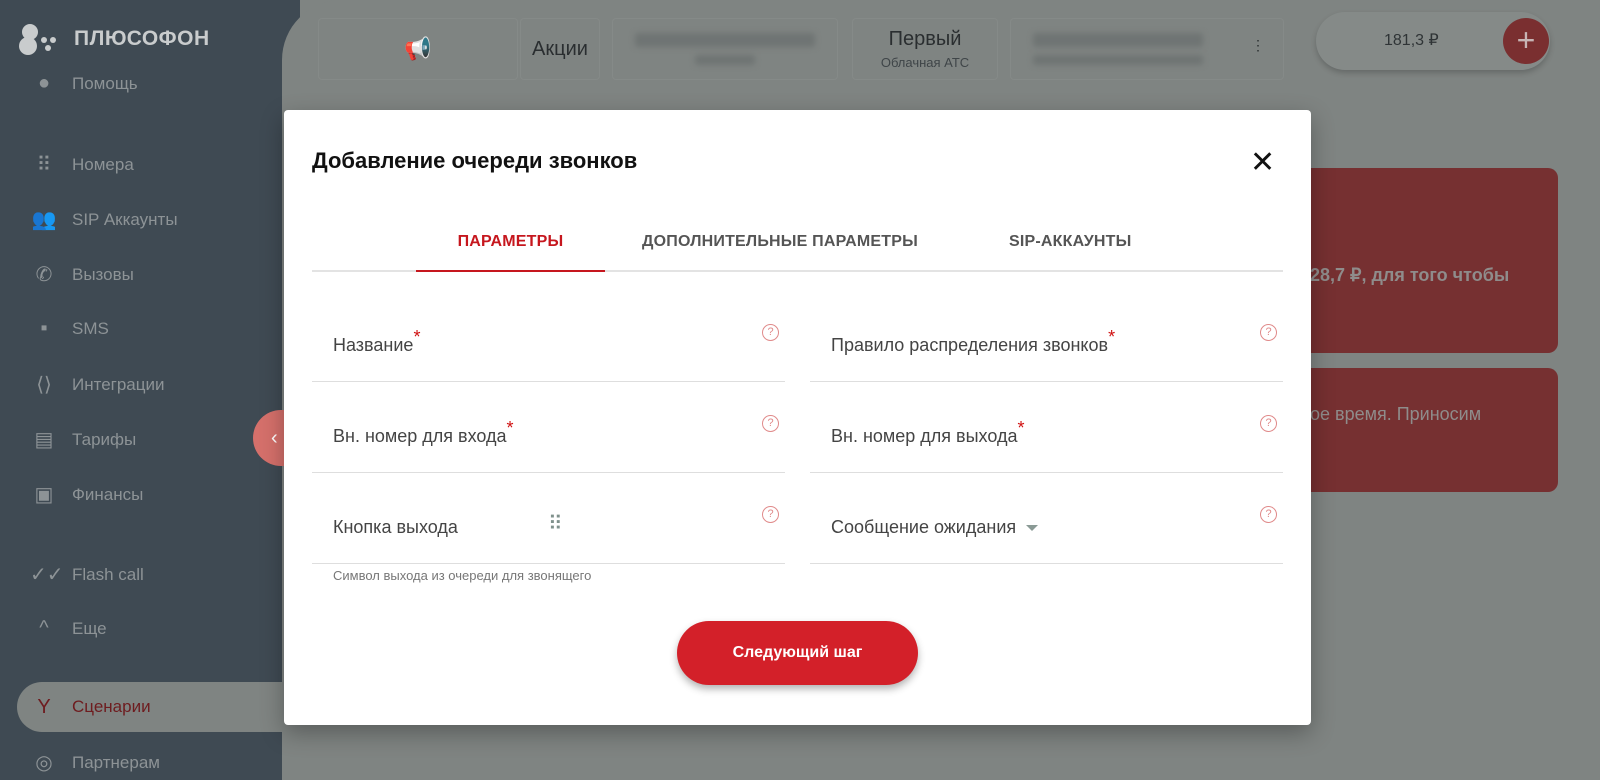  Describe the element at coordinates (104, 219) in the screenshot. I see `sidebar-item-sip: 👥 SIP Аккаунты` at that location.